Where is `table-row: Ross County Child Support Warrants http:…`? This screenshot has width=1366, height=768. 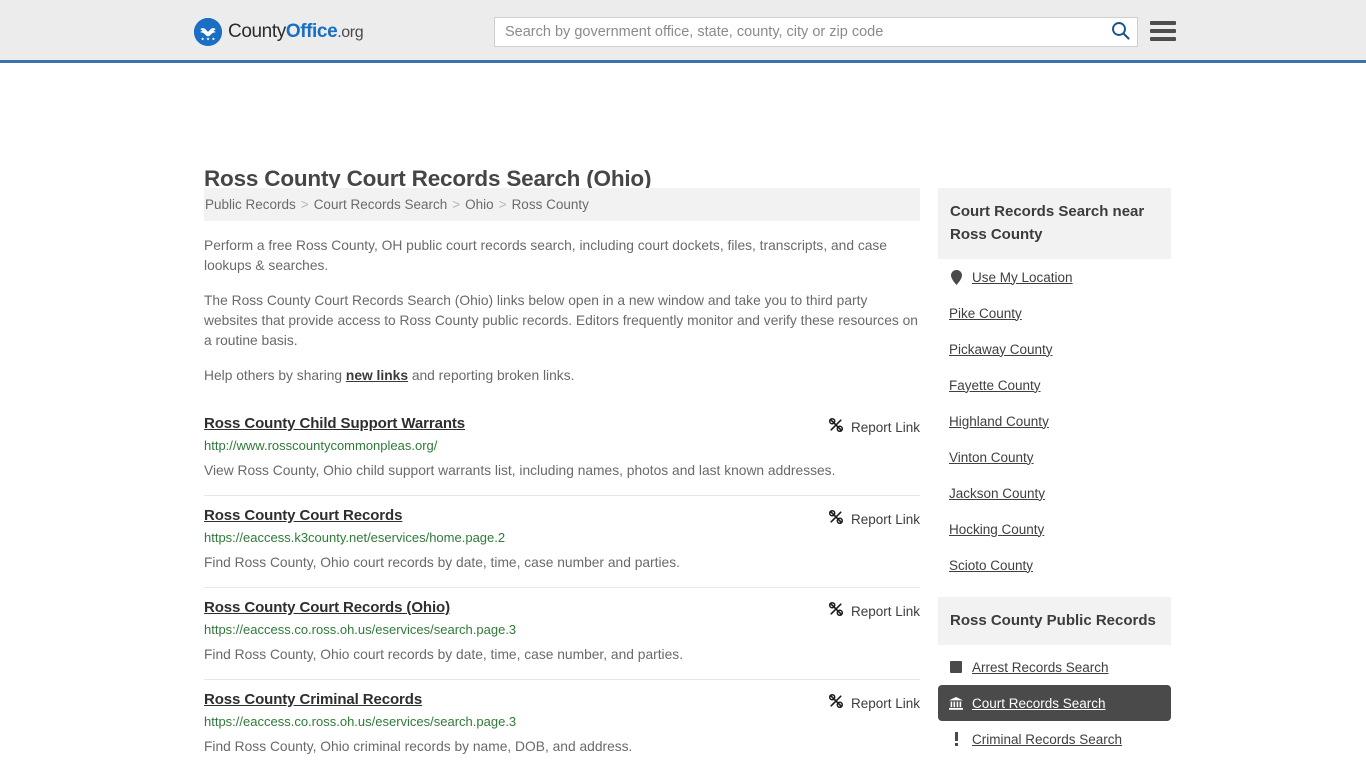
table-row: Ross County Child Support Warrants http:… is located at coordinates (562, 449).